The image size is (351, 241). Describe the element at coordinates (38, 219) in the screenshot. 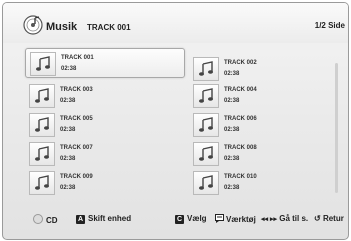

I see `navigation-disc-icon` at that location.